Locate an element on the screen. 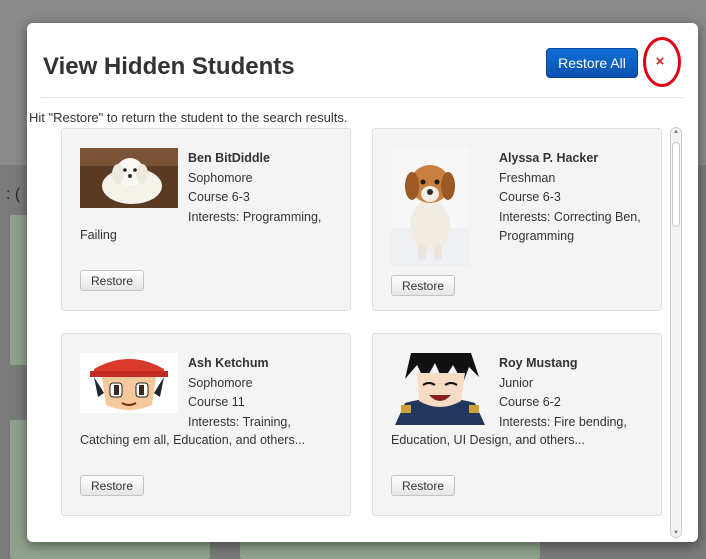  student-name: Ben BitDiddle is located at coordinates (229, 158).